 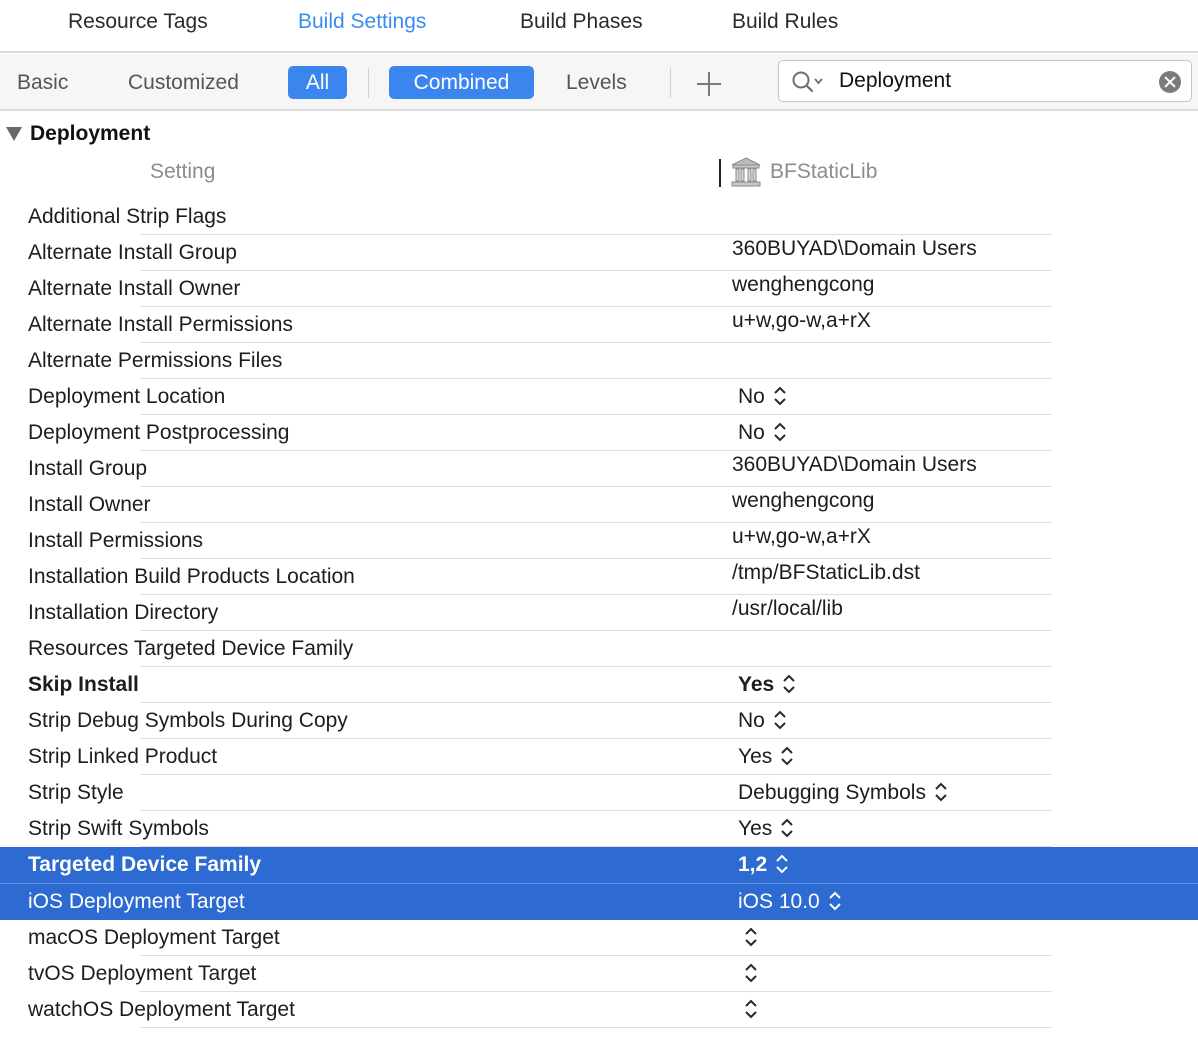 I want to click on column-header-target: BFStaticLib, so click(x=823, y=175).